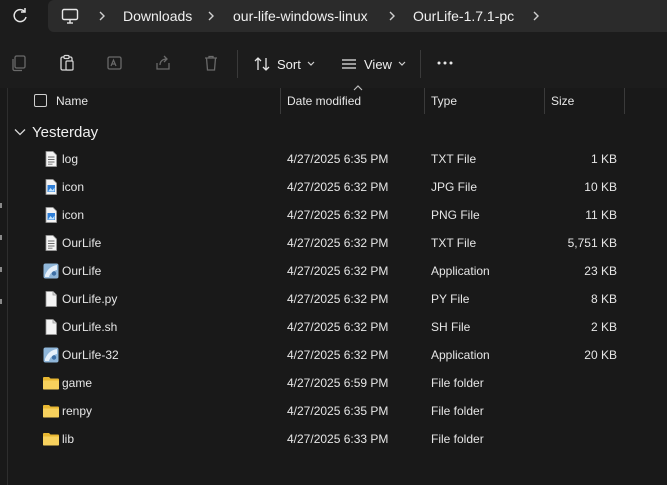 The width and height of the screenshot is (667, 485). What do you see at coordinates (163, 63) in the screenshot?
I see `share-icon` at bounding box center [163, 63].